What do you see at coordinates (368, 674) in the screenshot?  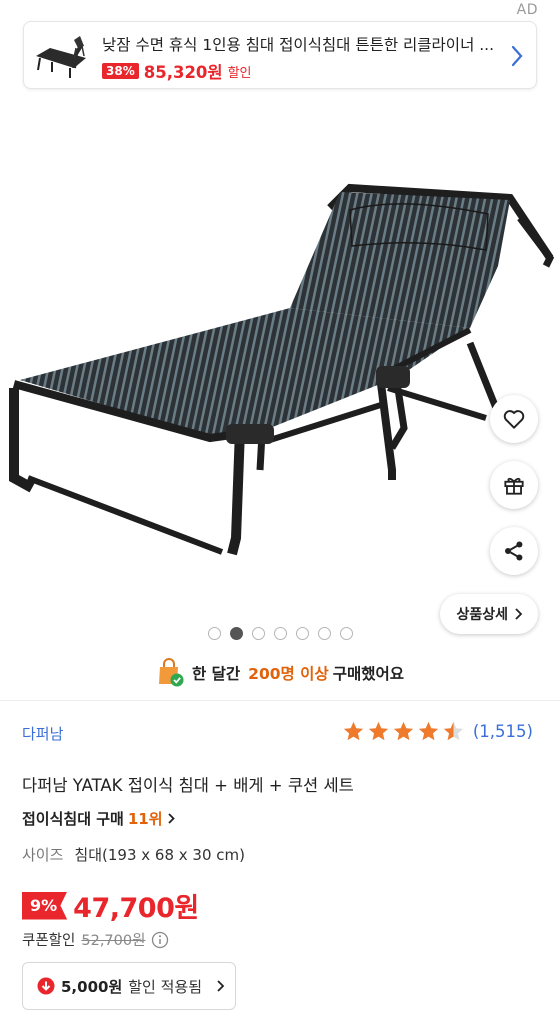 I see `purchase-suffix: 구매했어요` at bounding box center [368, 674].